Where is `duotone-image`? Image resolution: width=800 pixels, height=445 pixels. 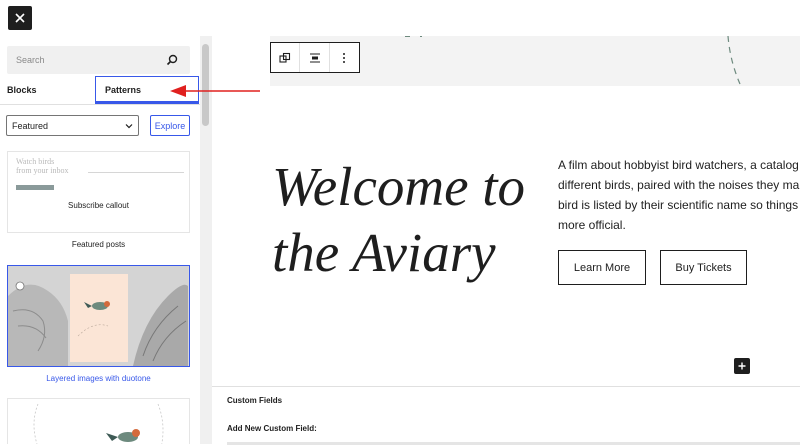
duotone-image is located at coordinates (98, 316).